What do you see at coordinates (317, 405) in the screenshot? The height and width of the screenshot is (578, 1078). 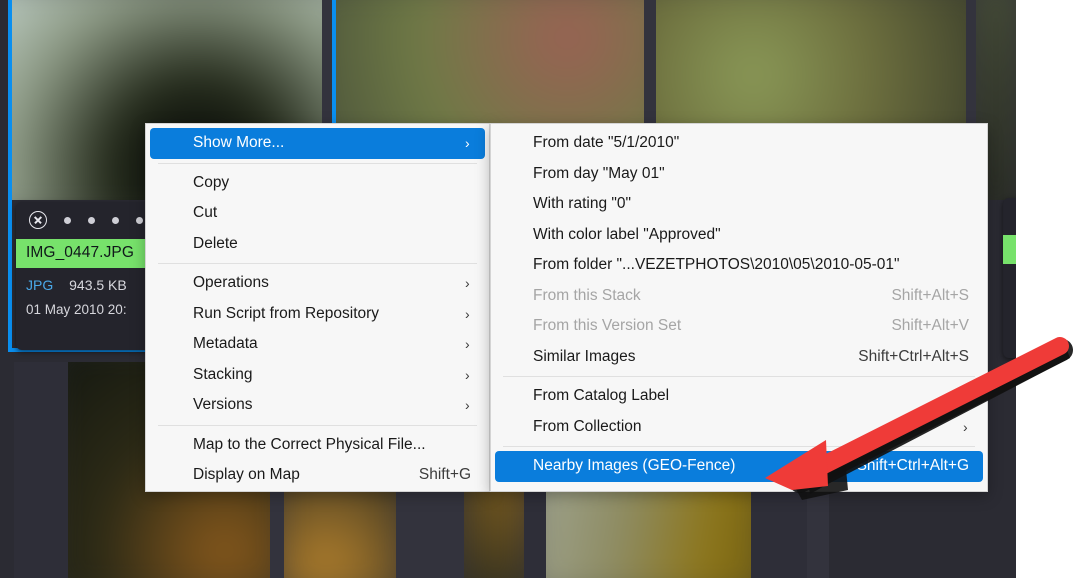 I see `context-menu-item: Versions ›` at bounding box center [317, 405].